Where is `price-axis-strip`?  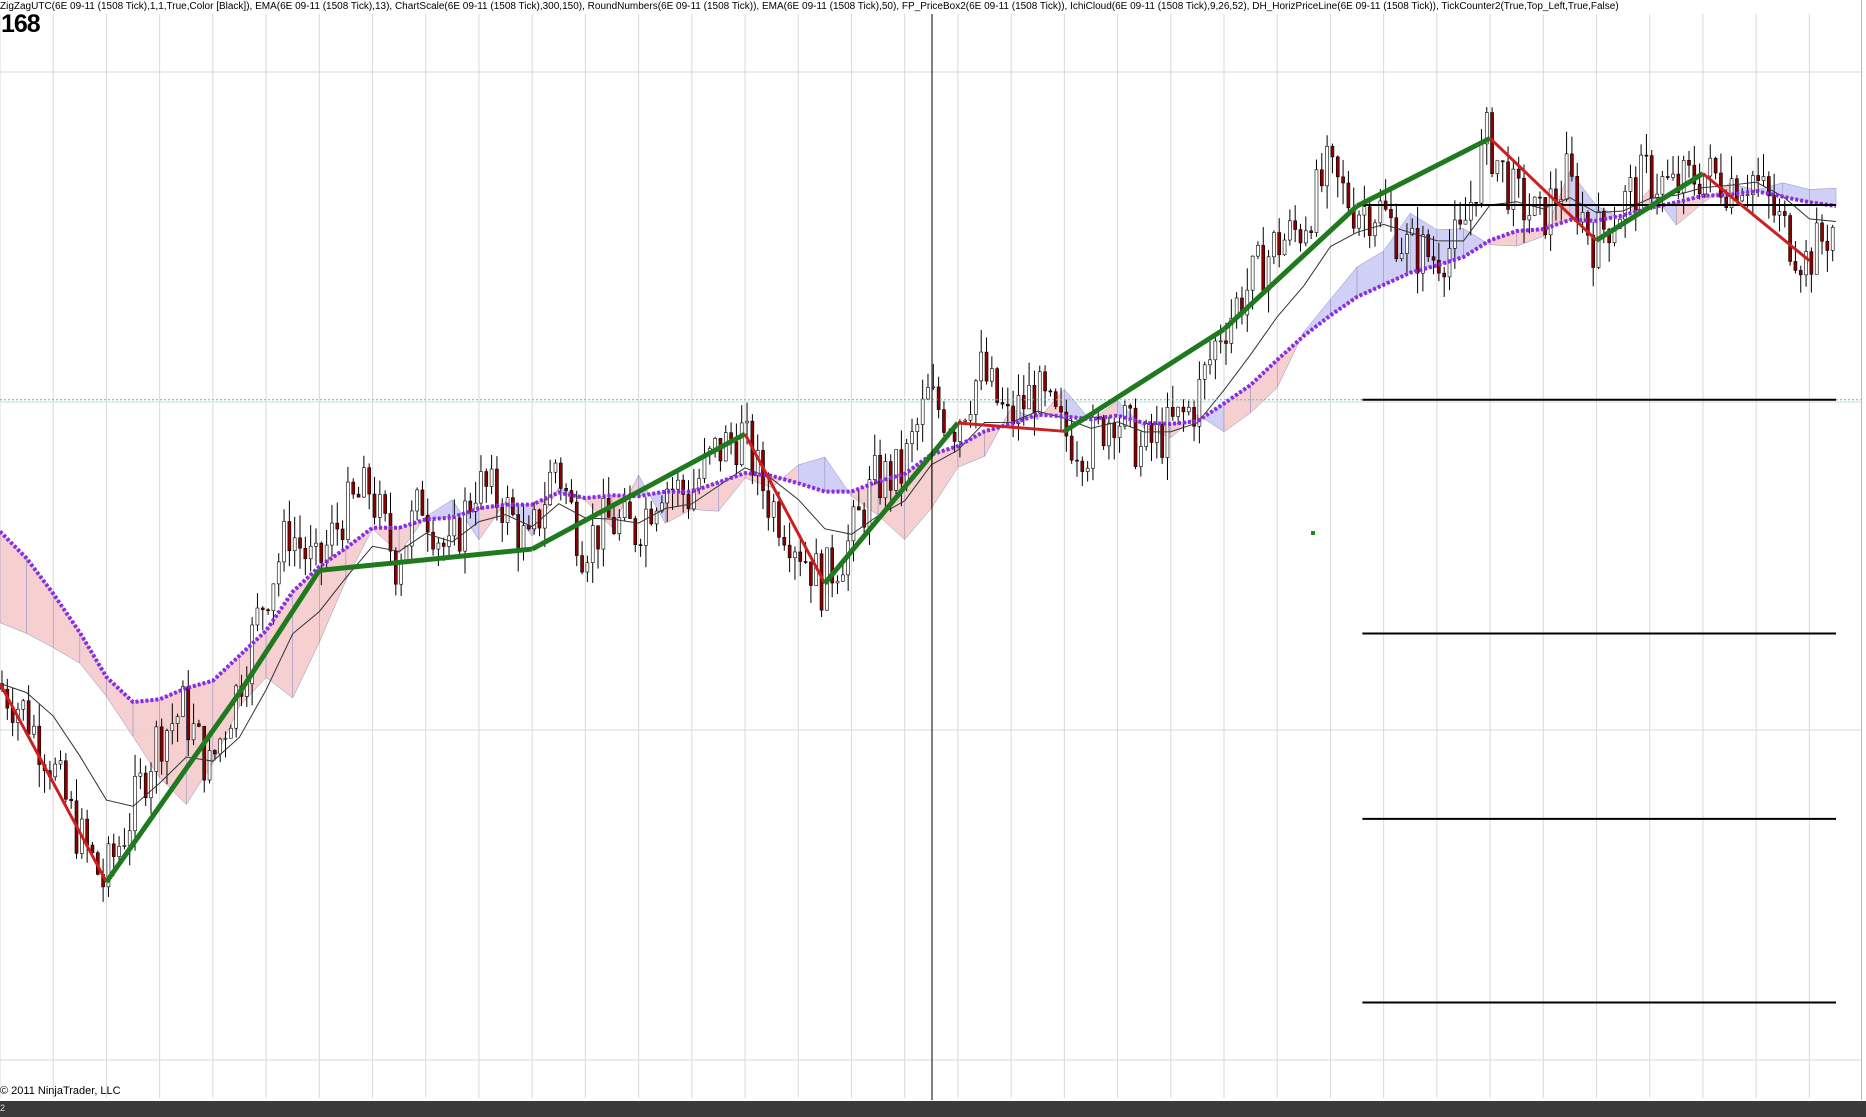
price-axis-strip is located at coordinates (1863, 550).